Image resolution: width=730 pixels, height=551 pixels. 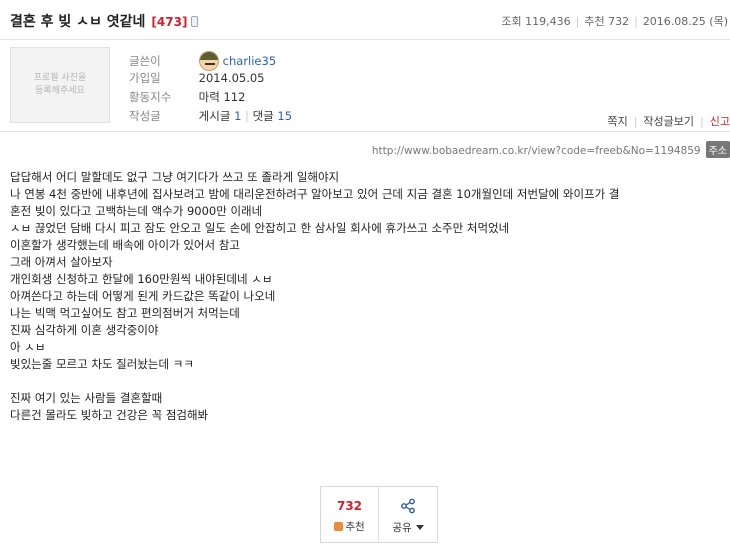 I want to click on content-line: 진짜 심각하게 이혼 생각중이야, so click(x=84, y=330).